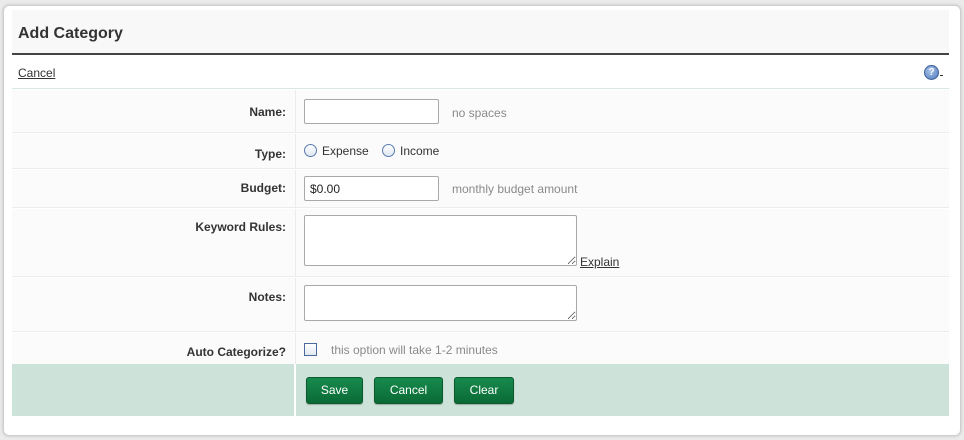  Describe the element at coordinates (480, 32) in the screenshot. I see `title-bar: Add Category` at that location.